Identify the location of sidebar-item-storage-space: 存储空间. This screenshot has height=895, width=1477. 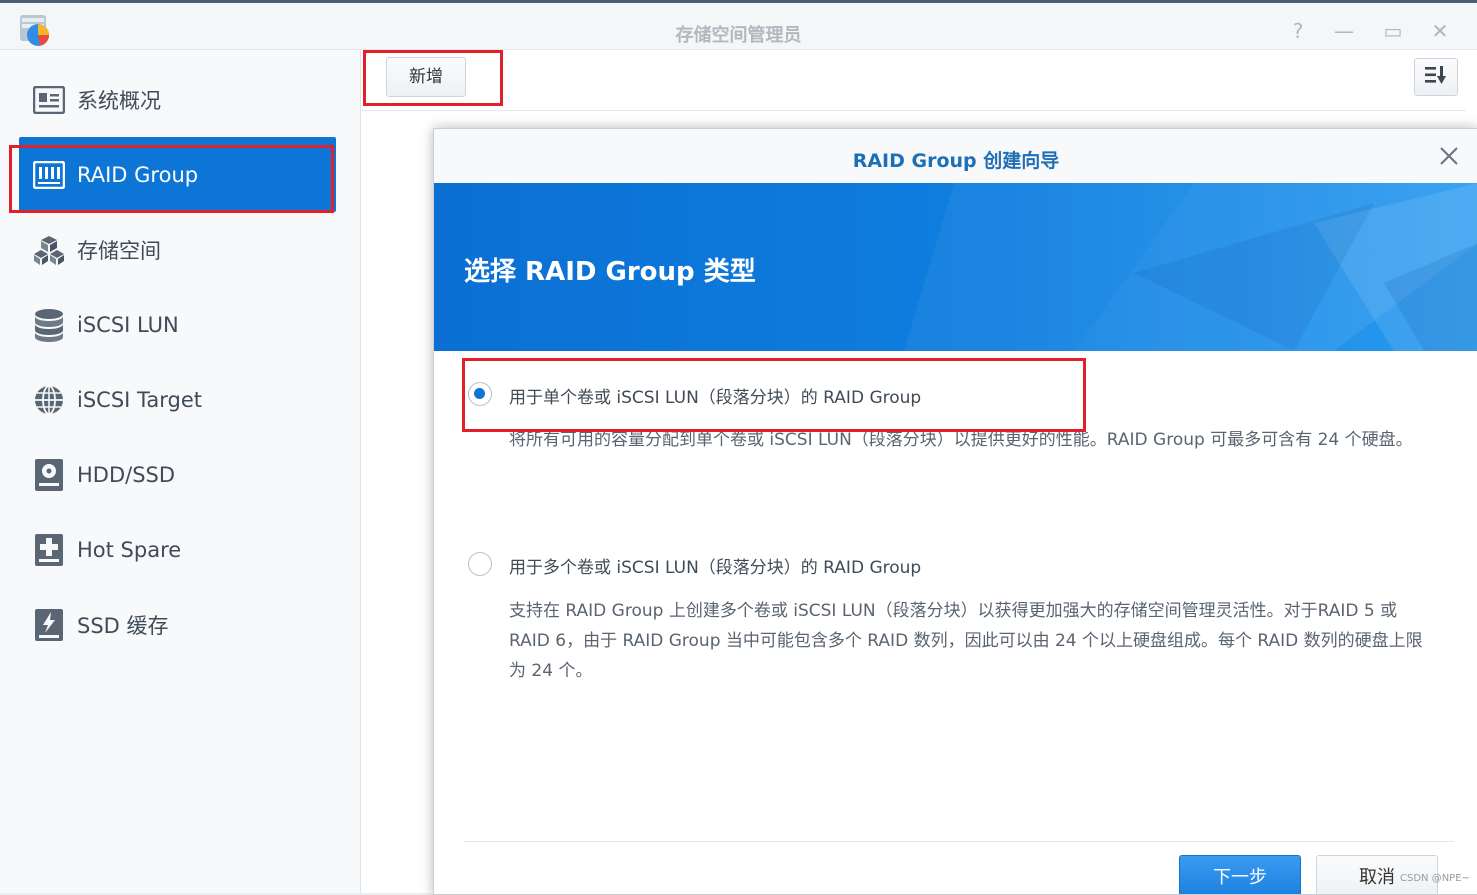
(177, 249).